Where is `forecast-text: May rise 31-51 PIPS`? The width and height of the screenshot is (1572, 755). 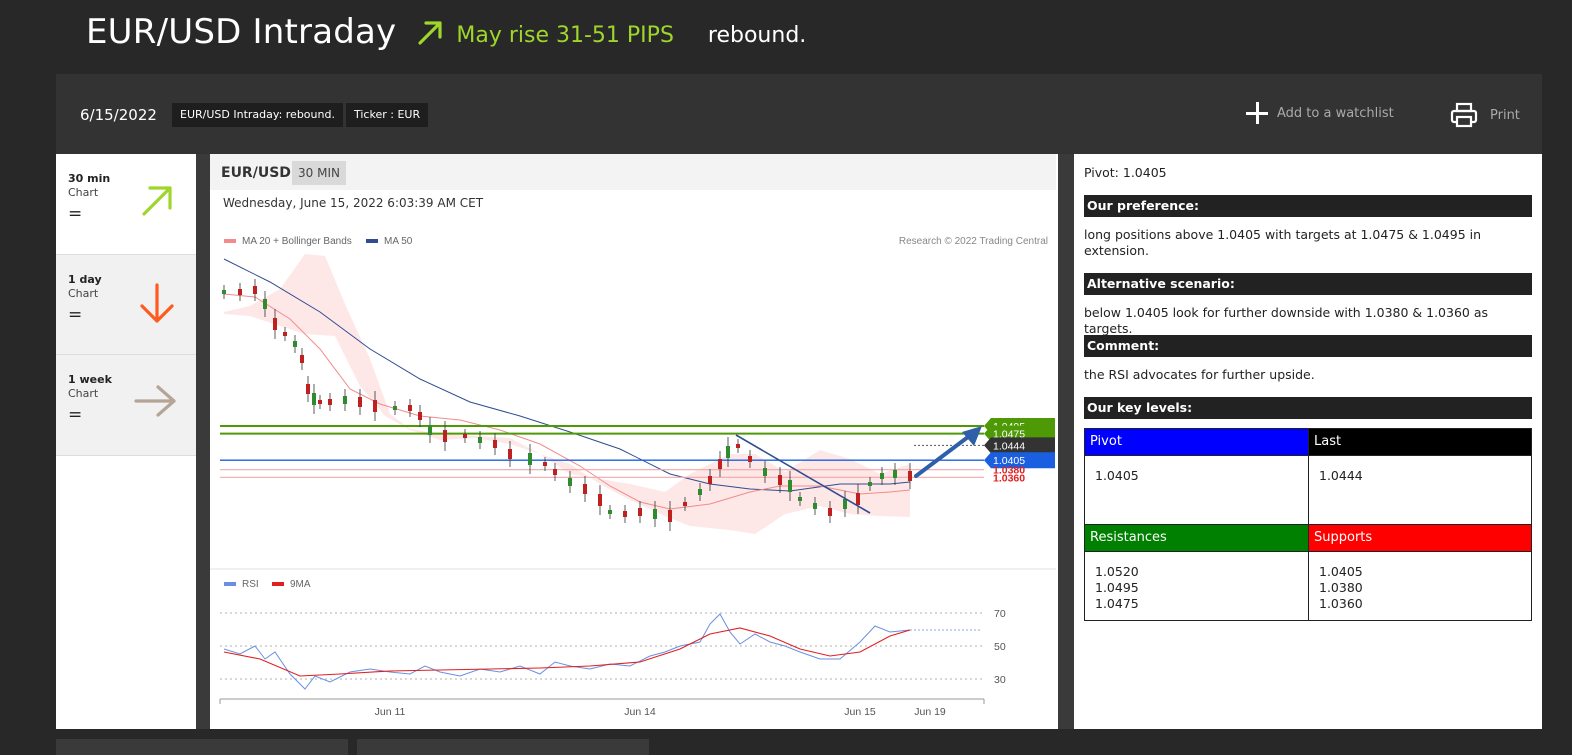 forecast-text: May rise 31-51 PIPS is located at coordinates (565, 35).